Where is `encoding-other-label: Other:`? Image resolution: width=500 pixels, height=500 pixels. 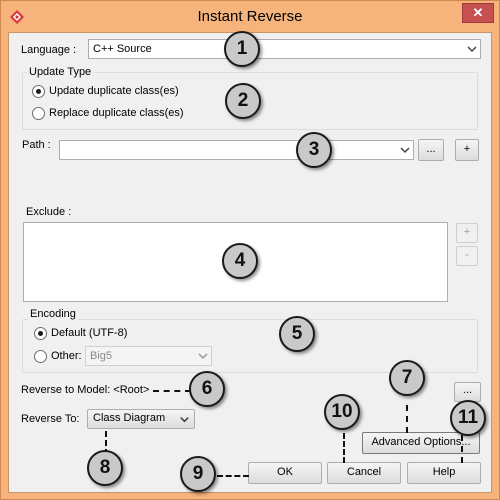
encoding-other-label: Other: is located at coordinates (66, 356).